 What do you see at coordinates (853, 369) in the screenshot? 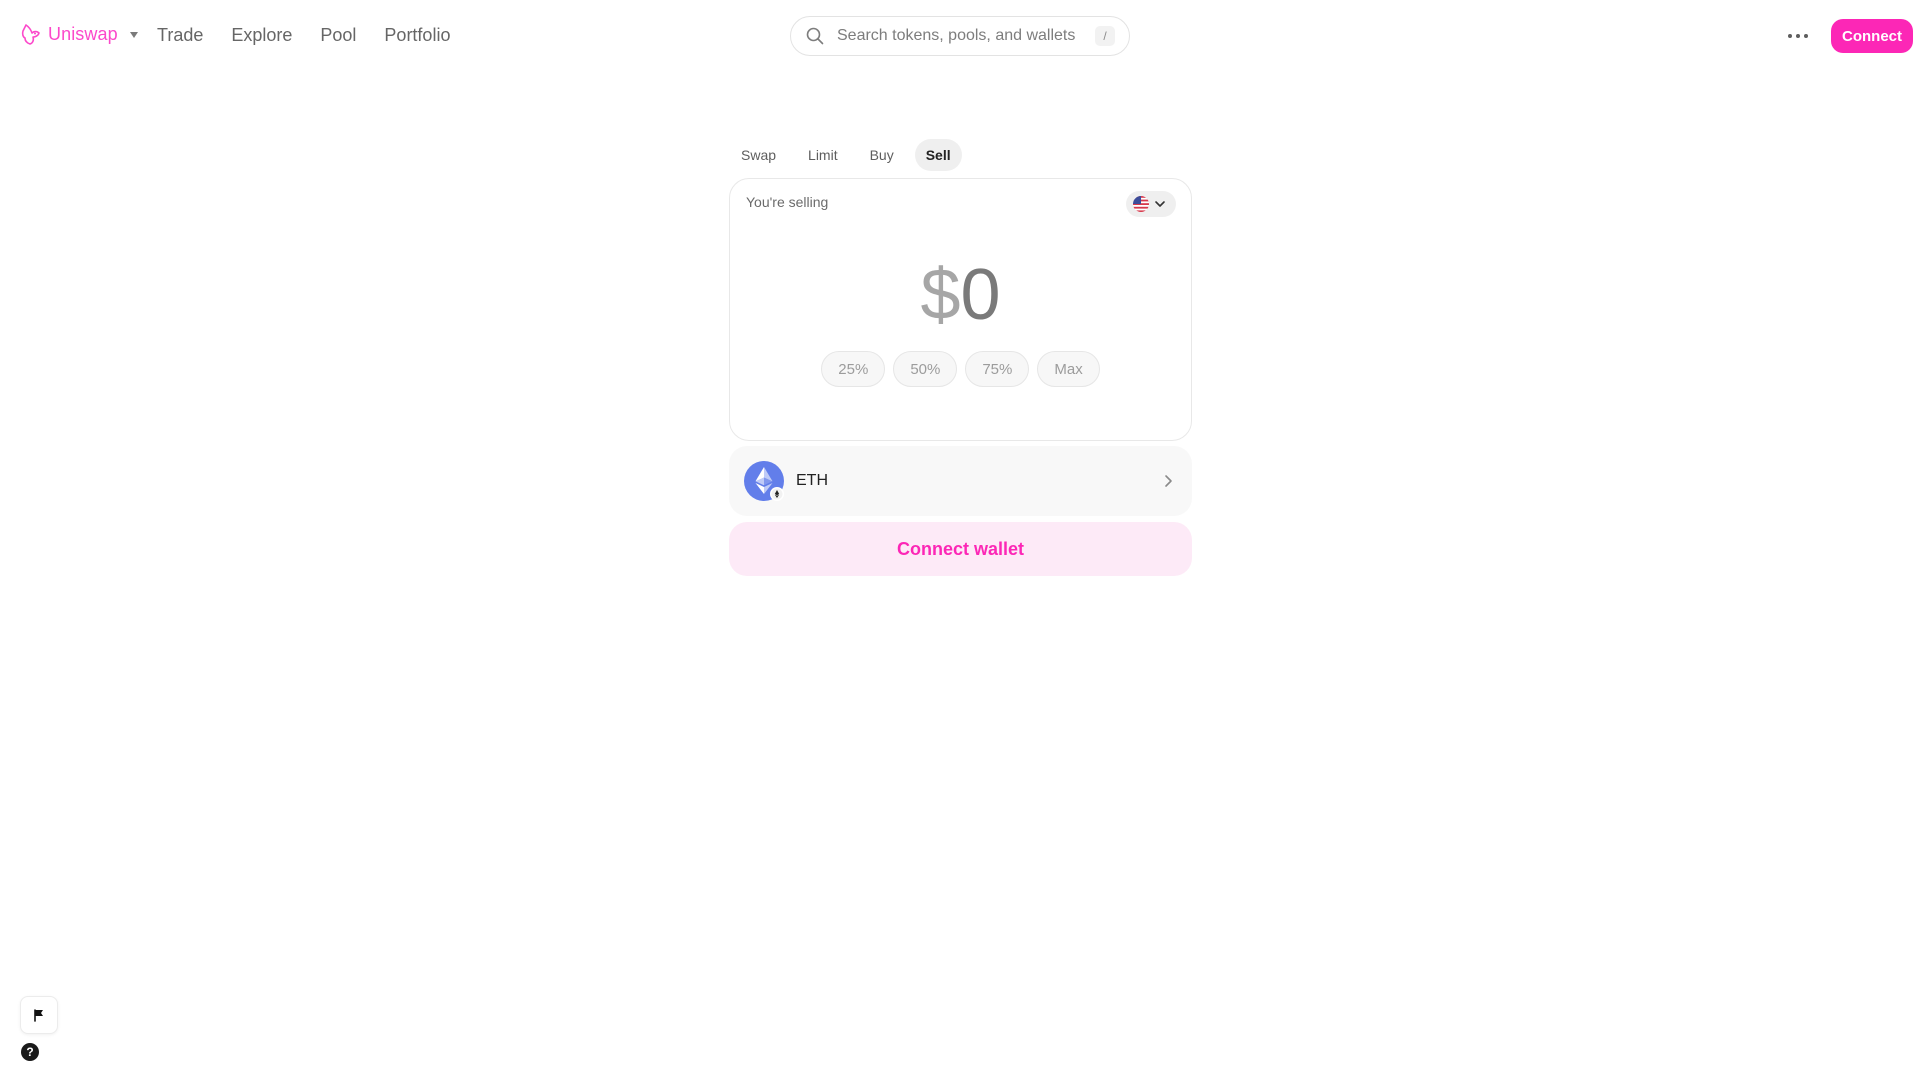
I see `percent-25-button: 25%` at bounding box center [853, 369].